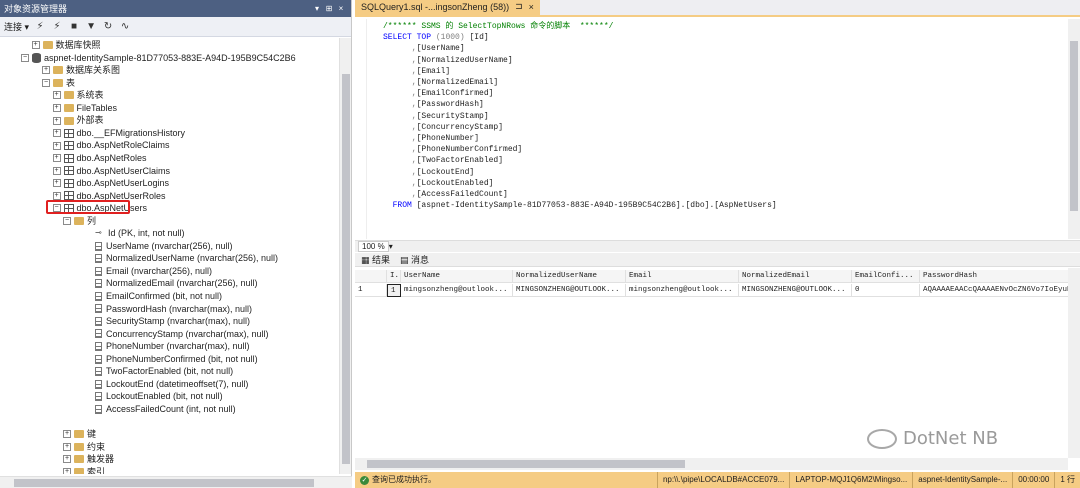  I want to click on tree-node: + 数据库关系图, so click(81, 70).